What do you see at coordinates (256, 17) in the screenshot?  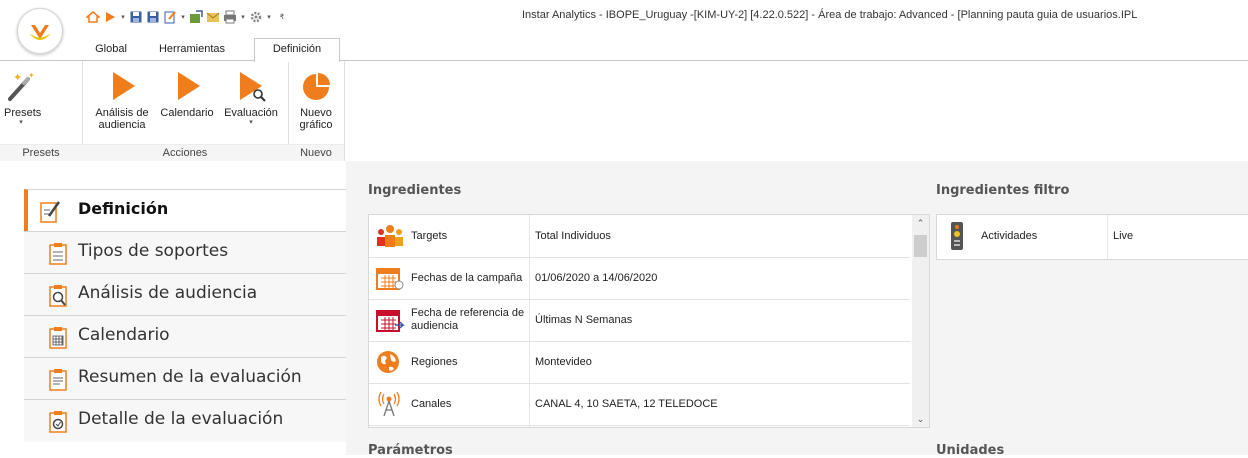 I see `settings-icon` at bounding box center [256, 17].